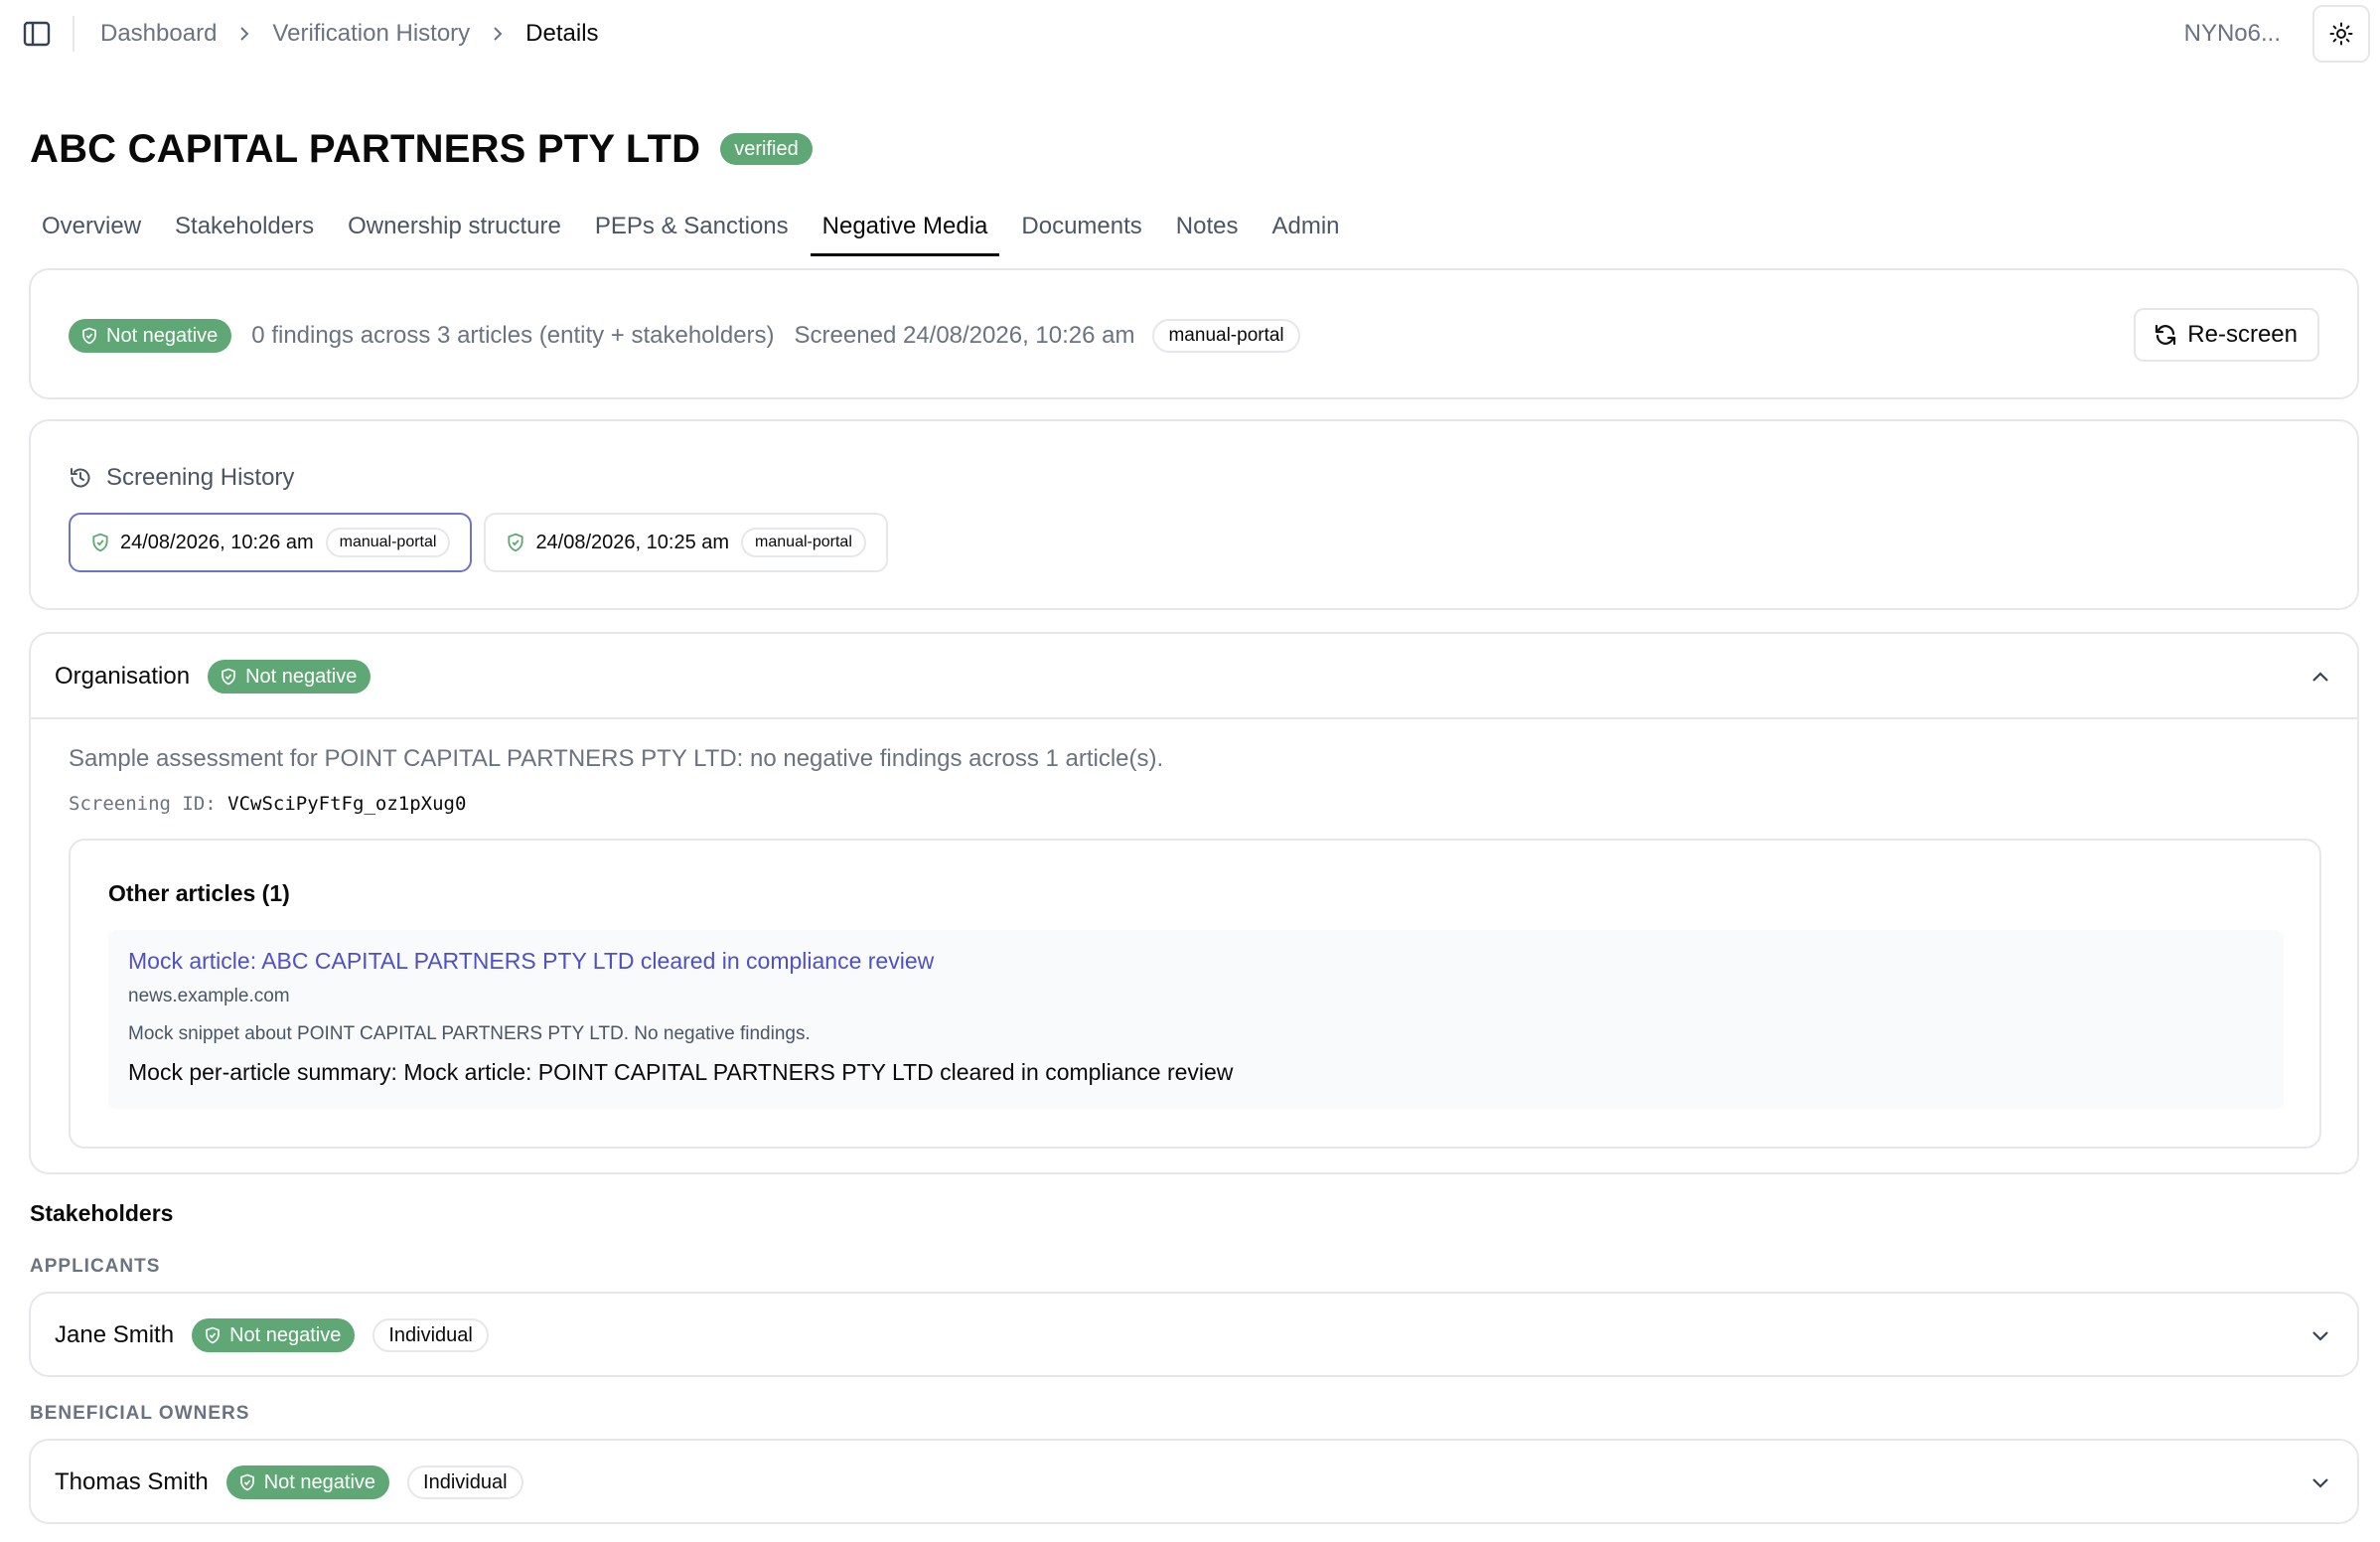  I want to click on breadcrumb-current: Details, so click(562, 33).